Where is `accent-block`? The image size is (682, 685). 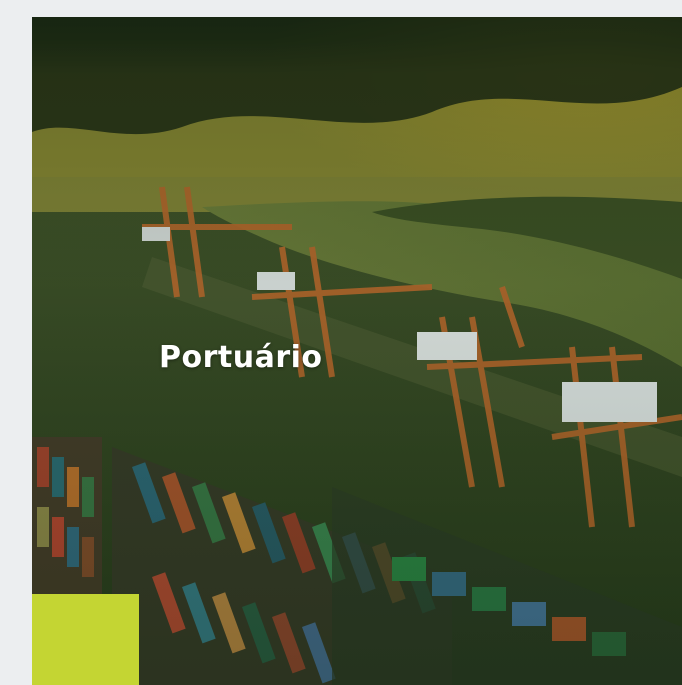 accent-block is located at coordinates (85, 639).